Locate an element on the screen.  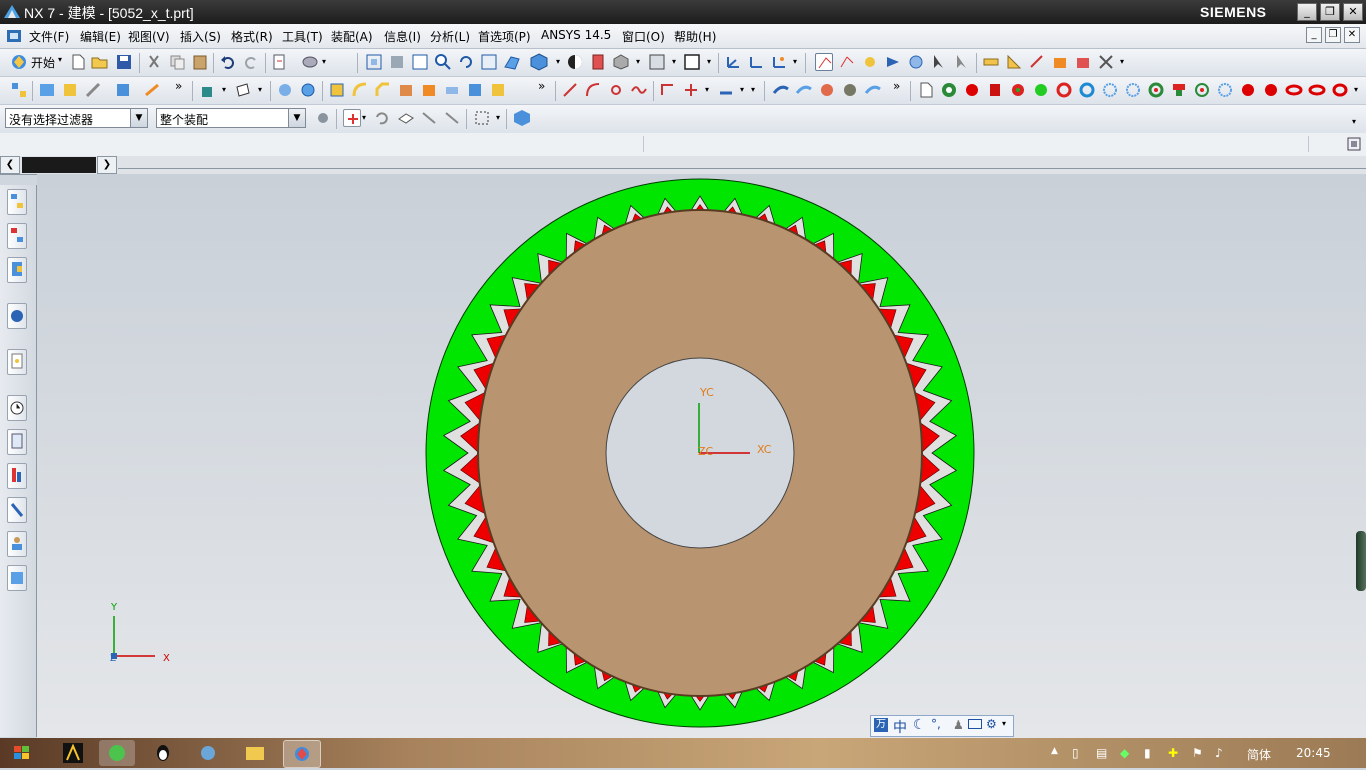
tab-active is located at coordinates (59, 165).